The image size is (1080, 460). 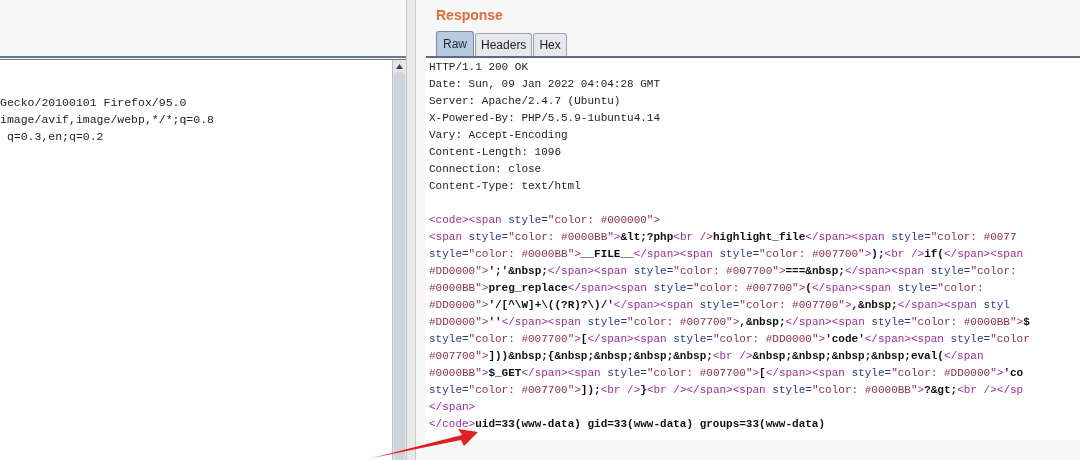 I want to click on request-line: image/avif,image/webp,*/*;q=0.8, so click(x=107, y=120).